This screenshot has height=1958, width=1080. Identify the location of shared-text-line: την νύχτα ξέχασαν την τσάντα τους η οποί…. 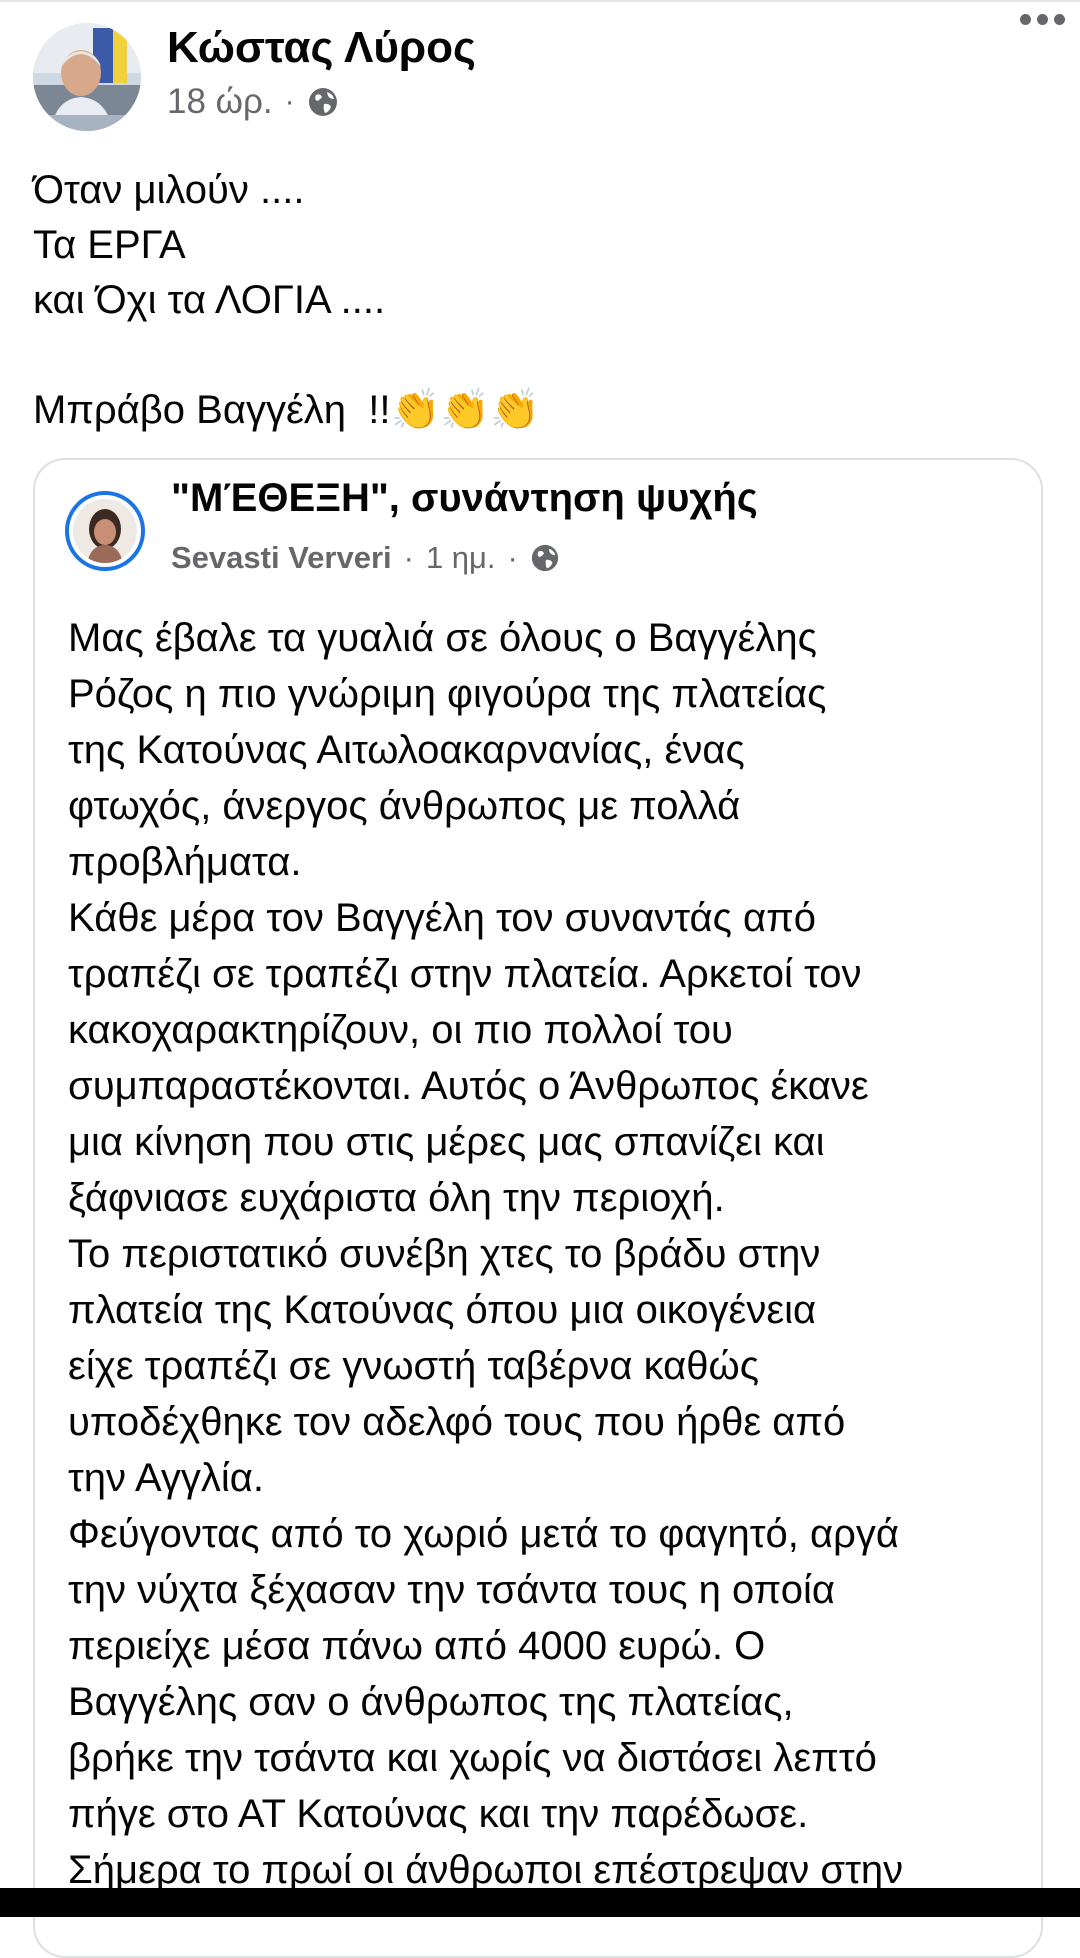
(451, 1590).